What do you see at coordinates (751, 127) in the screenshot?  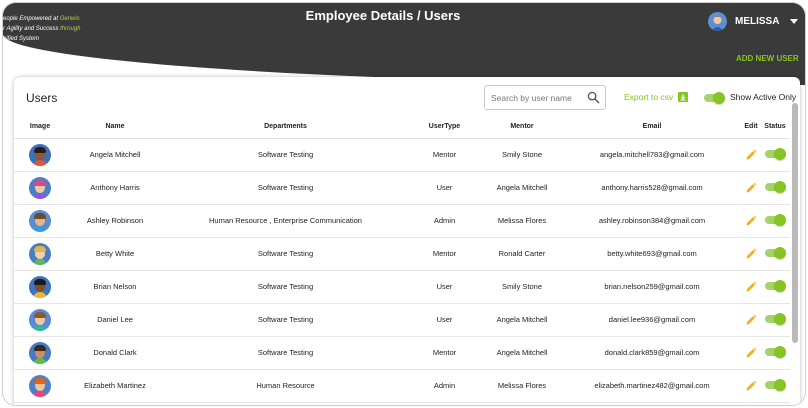 I see `col-edit: Edit` at bounding box center [751, 127].